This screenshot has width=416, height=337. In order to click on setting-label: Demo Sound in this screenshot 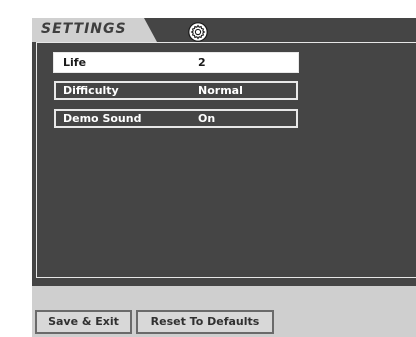, I will do `click(102, 118)`.